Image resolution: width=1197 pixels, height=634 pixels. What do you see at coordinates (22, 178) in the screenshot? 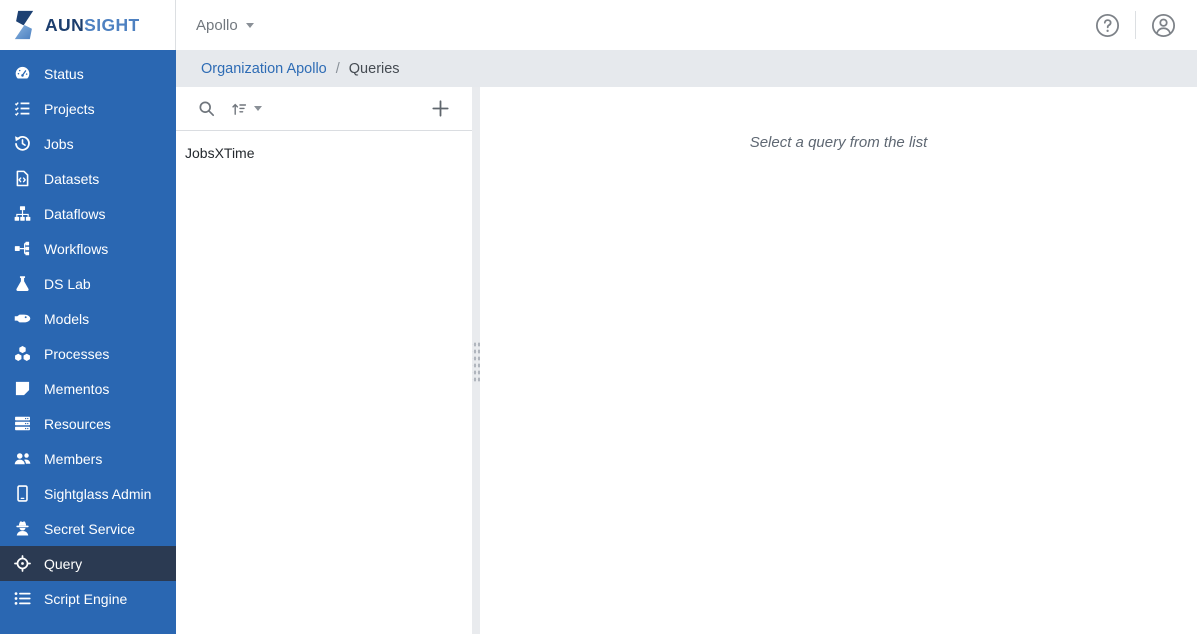
I see `file-code-icon` at bounding box center [22, 178].